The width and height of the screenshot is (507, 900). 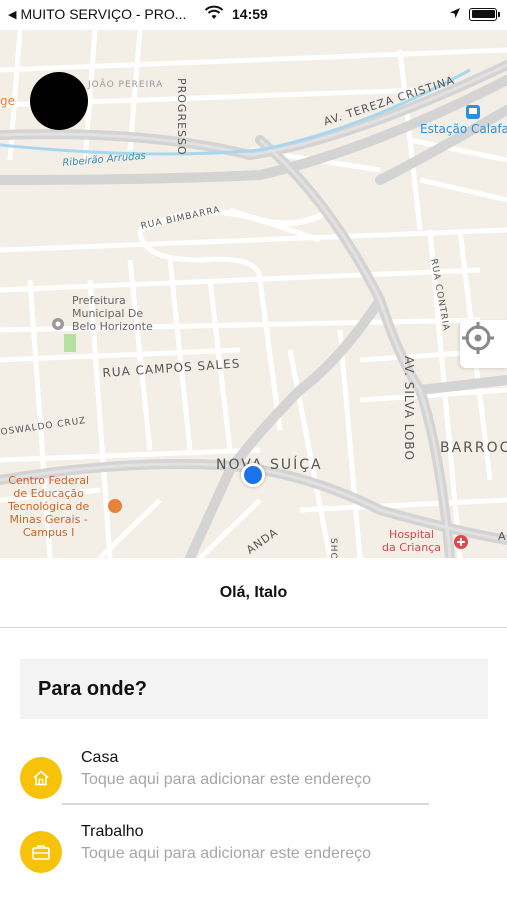 I want to click on map-label-hospital: Hospital da Criança, so click(x=411, y=541).